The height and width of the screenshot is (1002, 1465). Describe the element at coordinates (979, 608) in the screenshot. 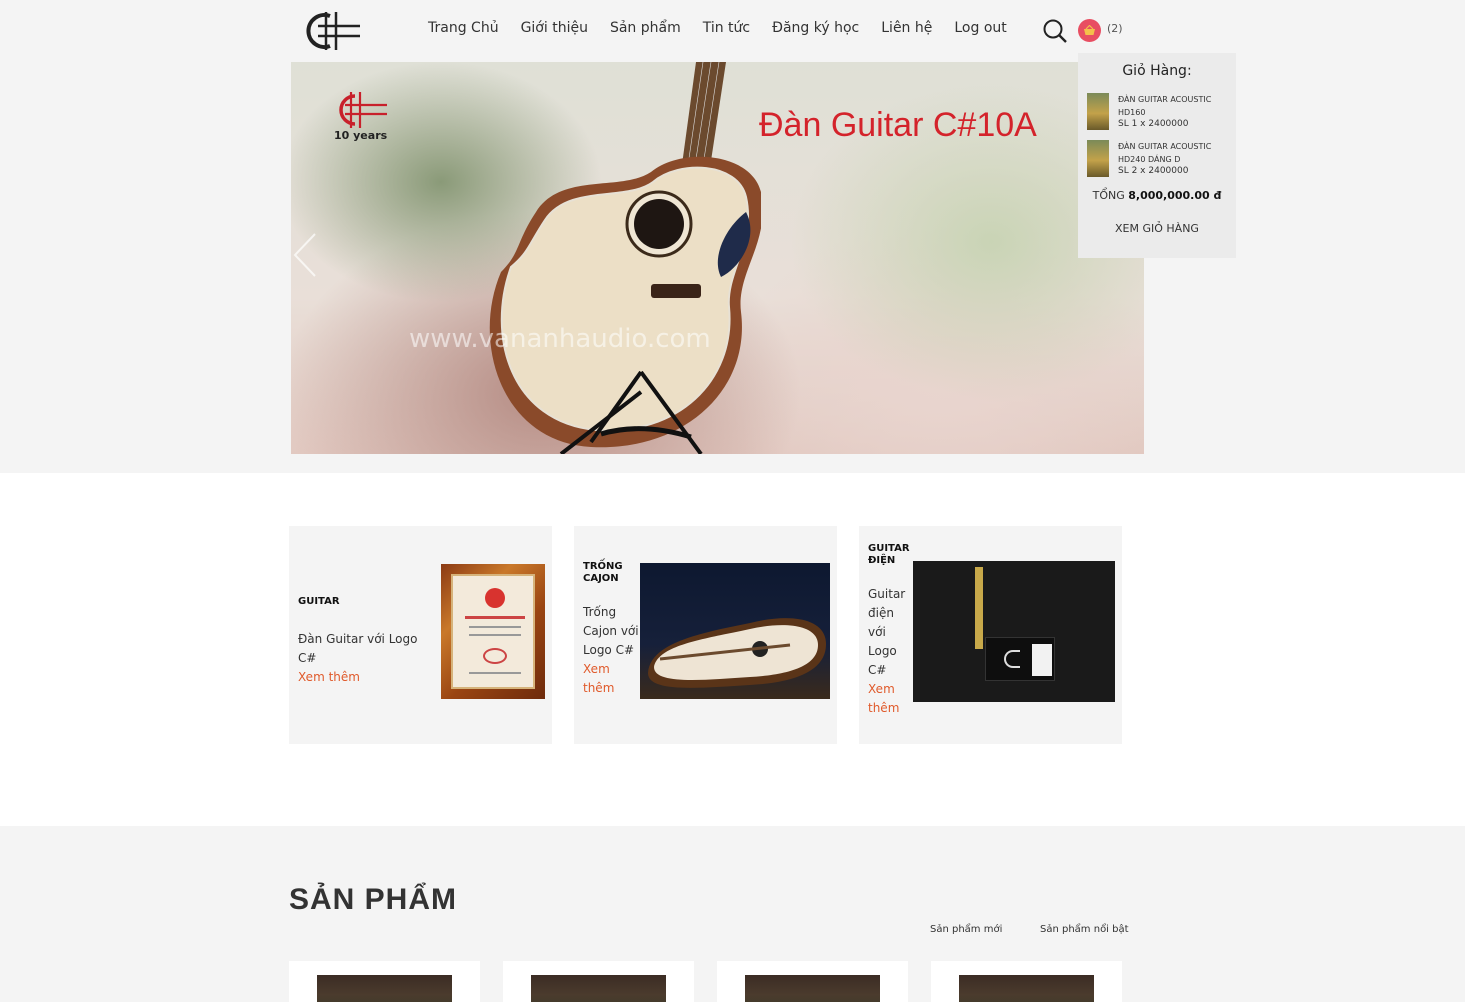

I see `guitar-neck` at that location.